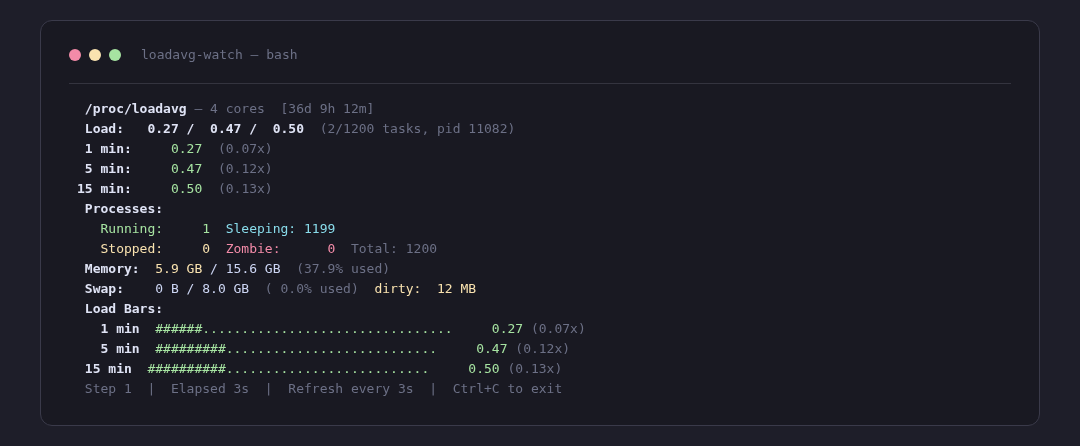  Describe the element at coordinates (323, 388) in the screenshot. I see `terminal-note: Step 1 | Elapsed 3s | Refresh every 3s | Ctrl+C to exit` at that location.